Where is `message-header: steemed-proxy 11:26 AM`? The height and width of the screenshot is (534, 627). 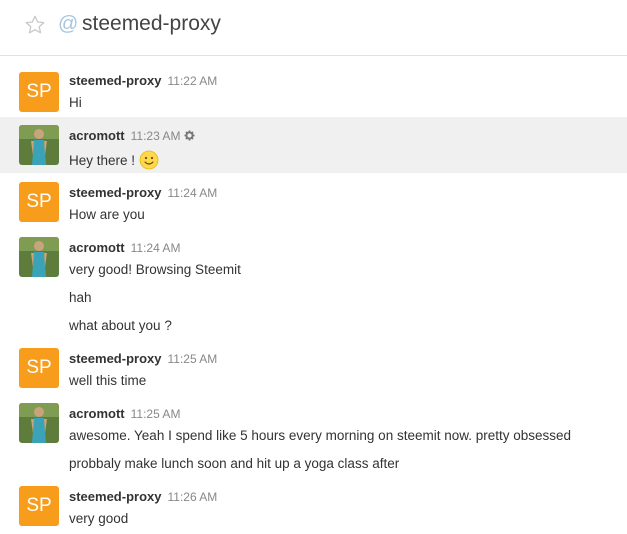 message-header: steemed-proxy 11:26 AM is located at coordinates (143, 497).